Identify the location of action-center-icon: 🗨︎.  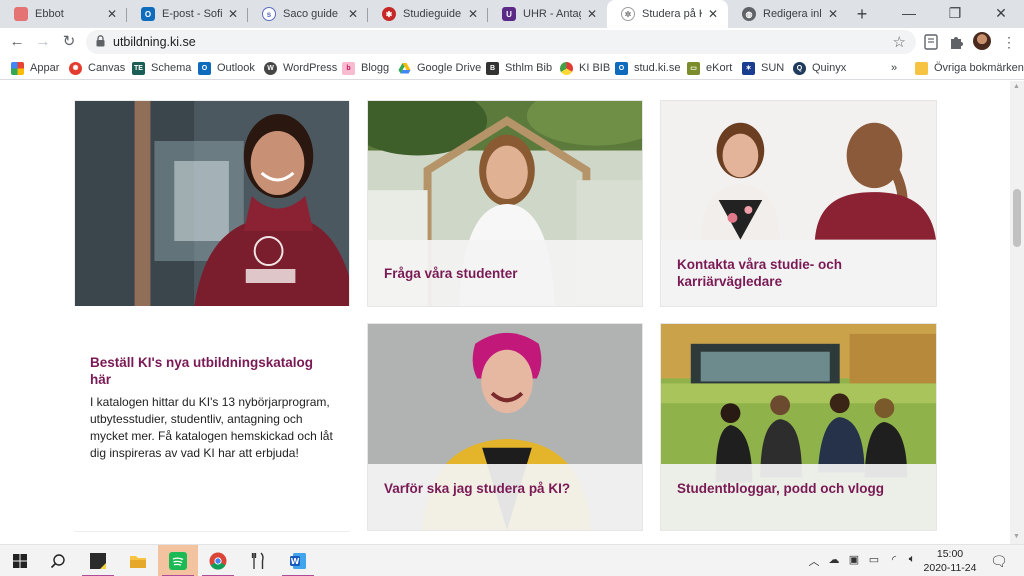
(999, 561).